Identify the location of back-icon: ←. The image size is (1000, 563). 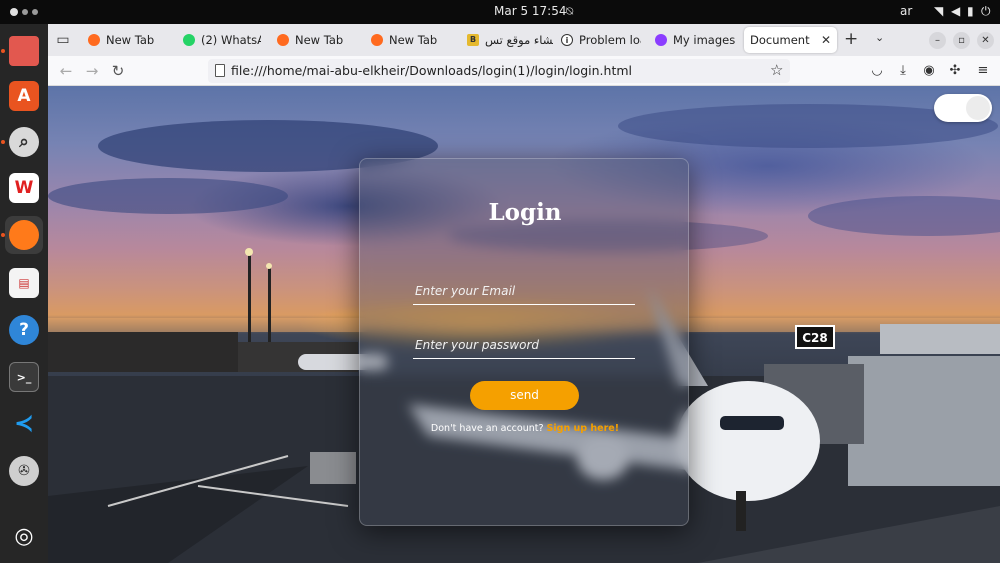
(66, 71).